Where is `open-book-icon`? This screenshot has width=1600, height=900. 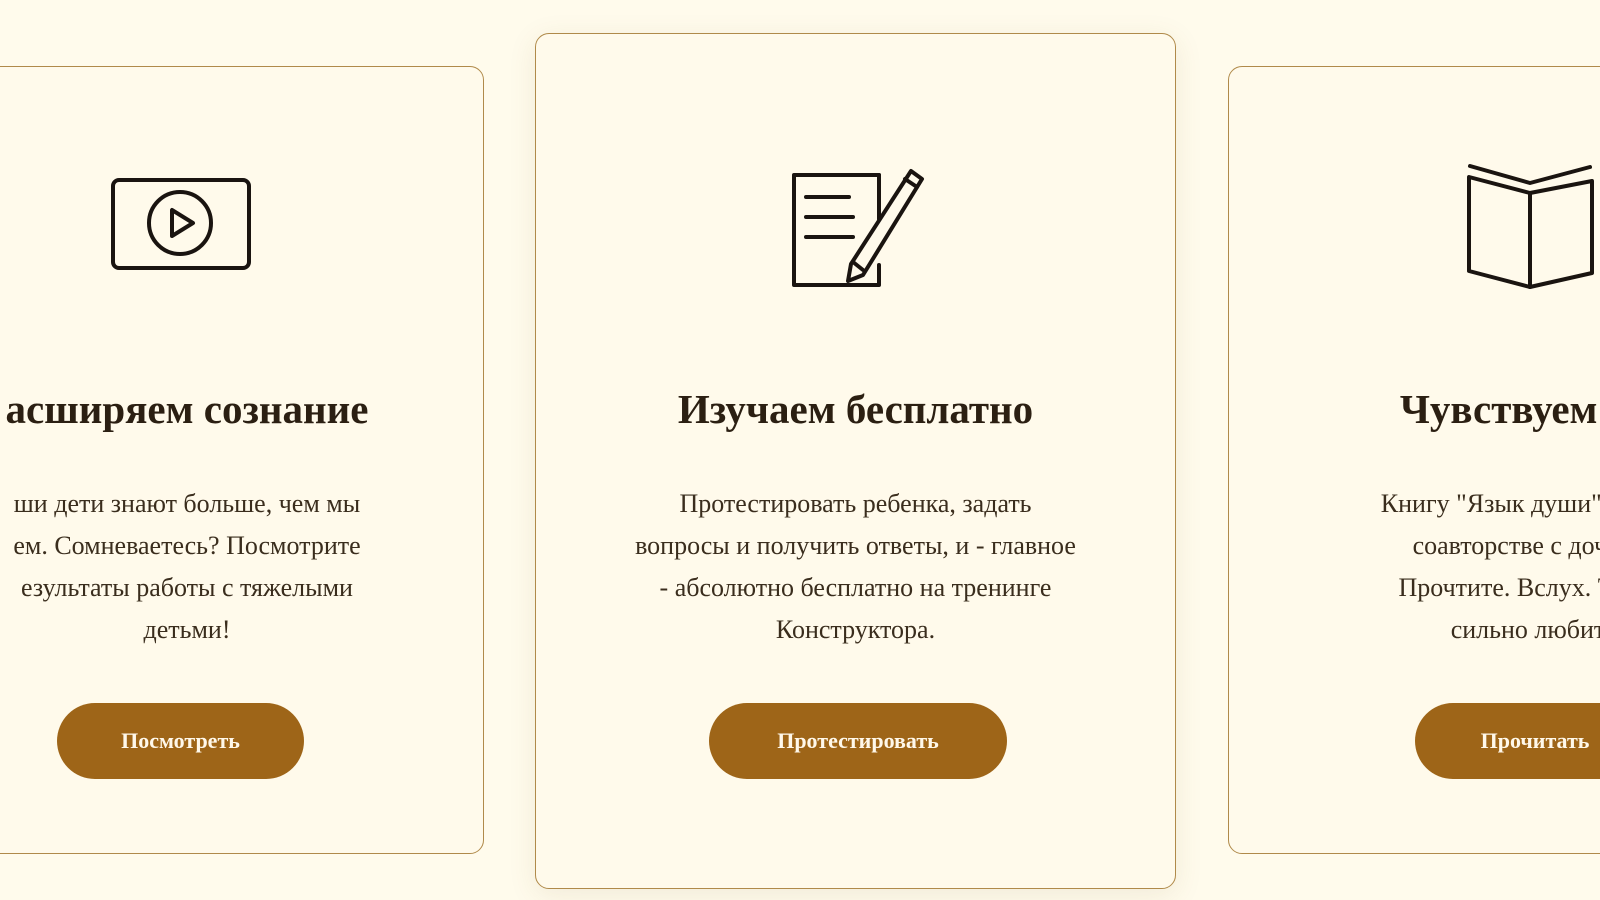 open-book-icon is located at coordinates (1533, 227).